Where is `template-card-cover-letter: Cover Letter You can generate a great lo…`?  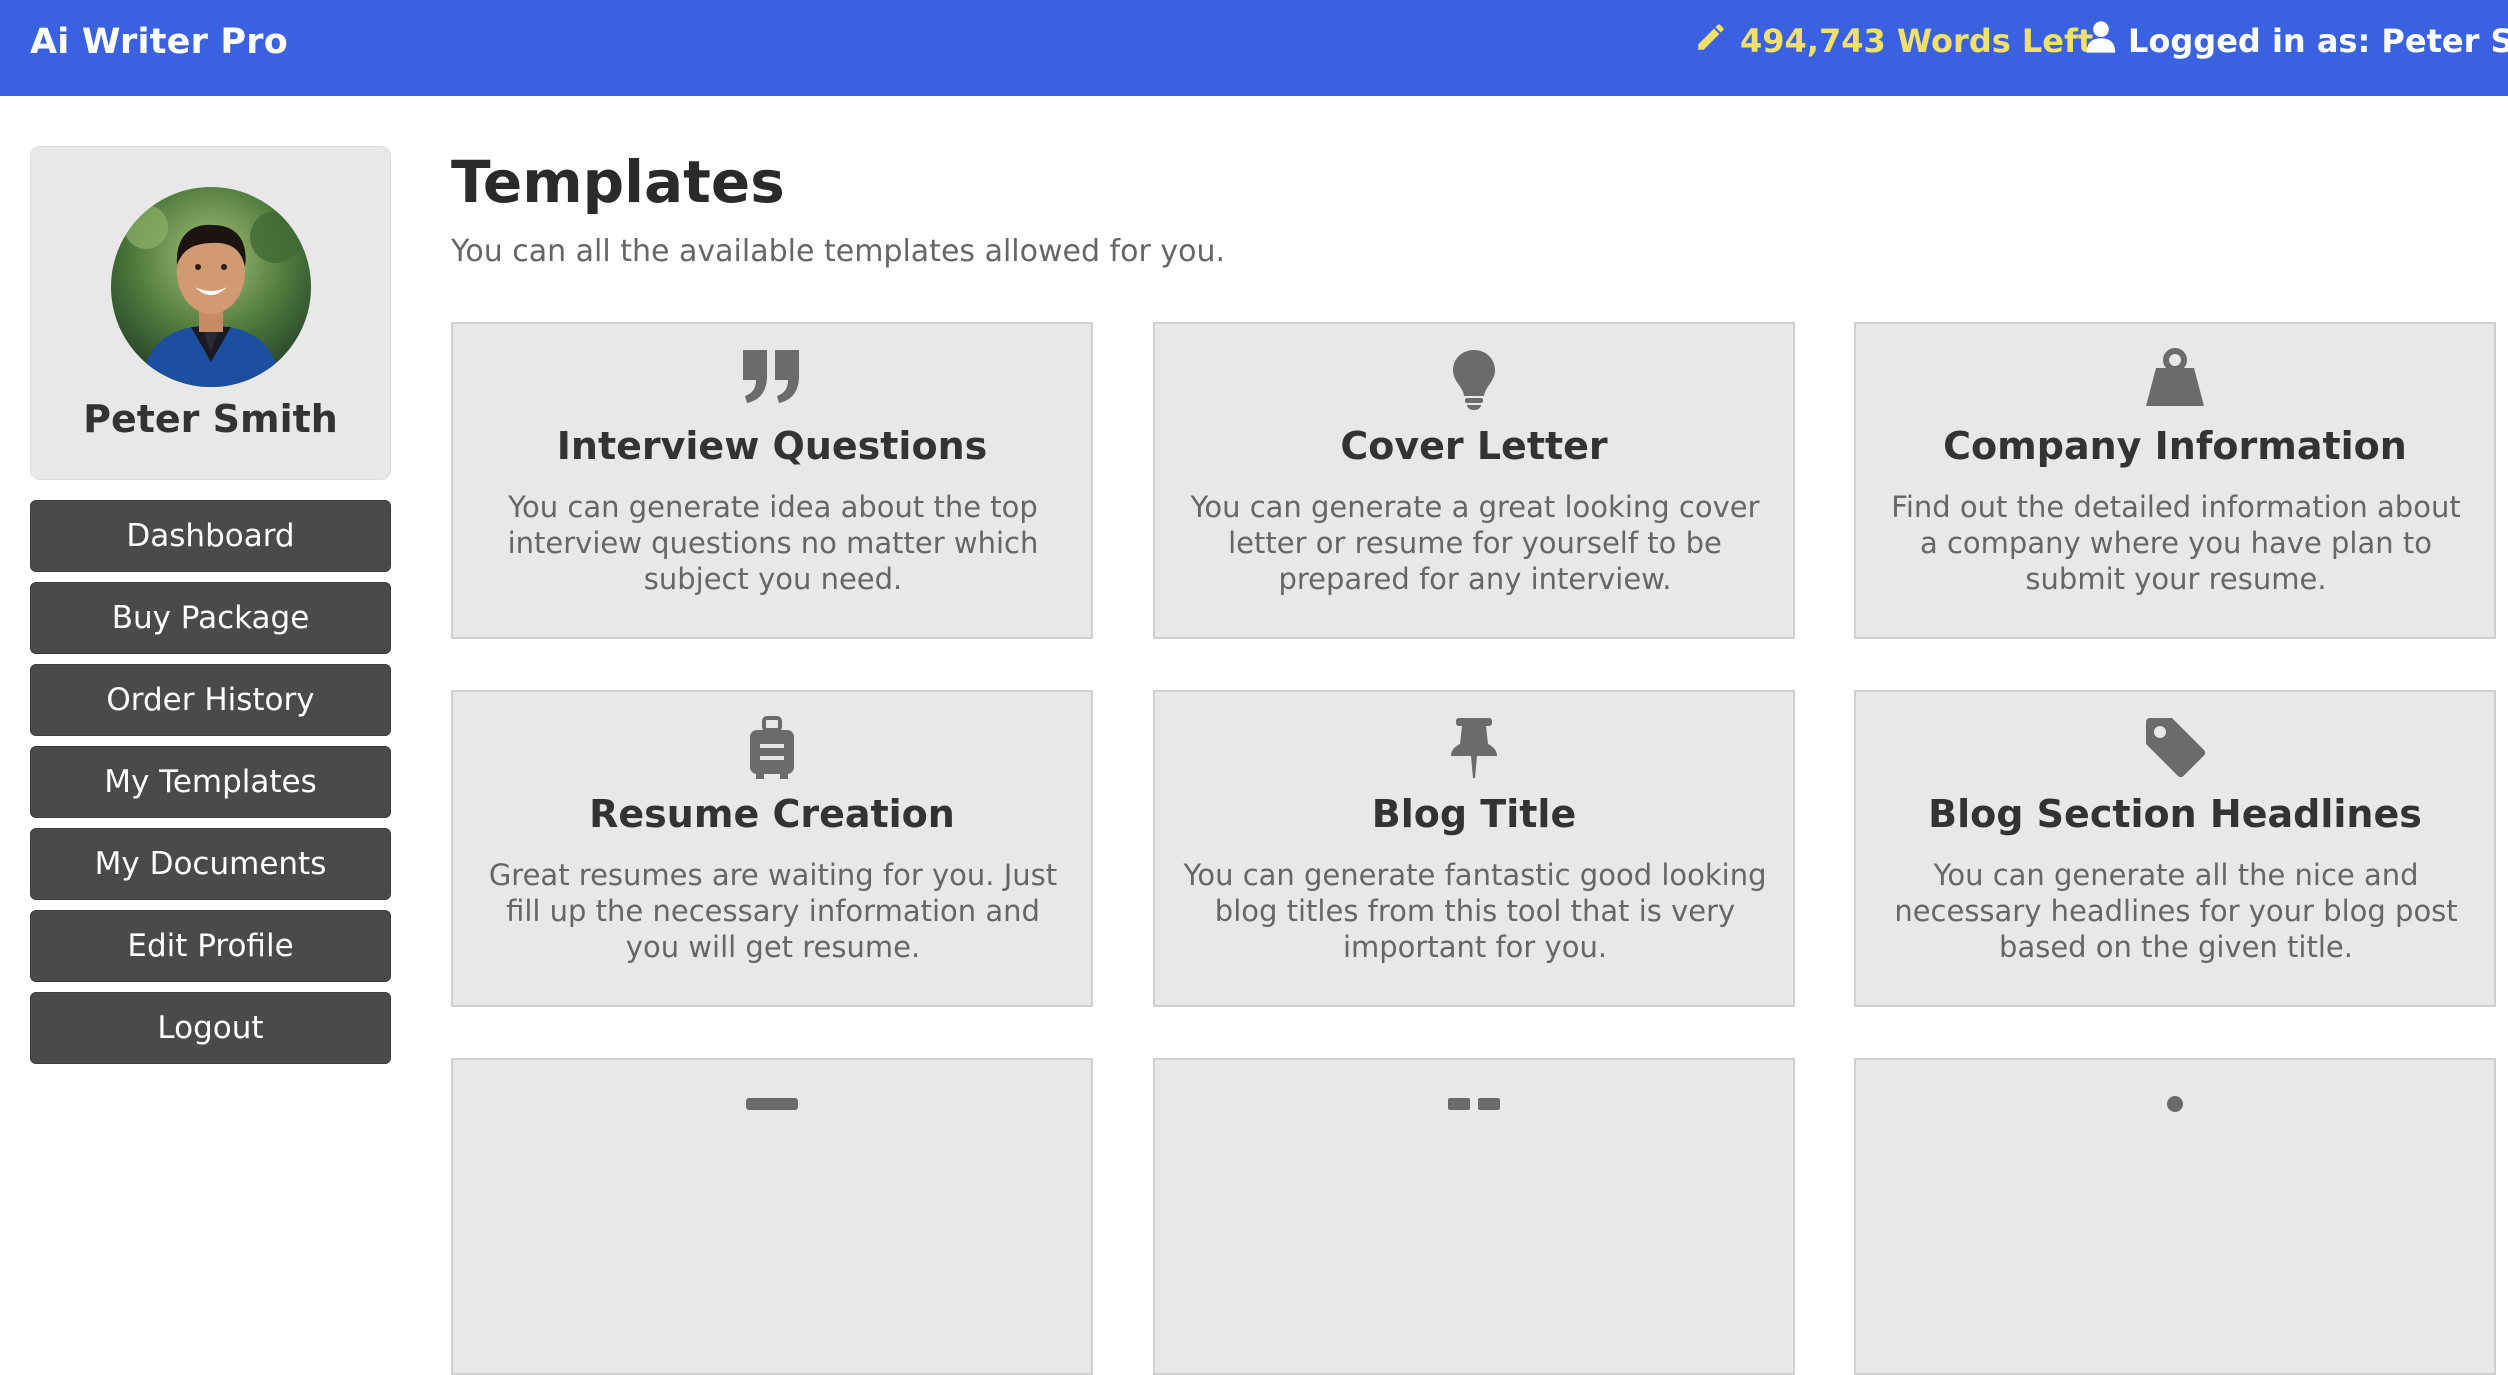 template-card-cover-letter: Cover Letter You can generate a great lo… is located at coordinates (1474, 480).